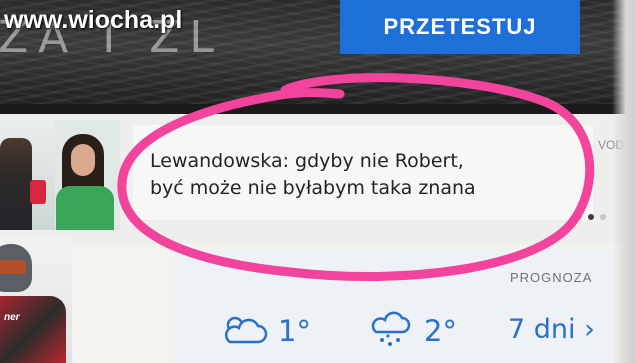 This screenshot has height=363, width=635. I want to click on weather-tomorrow-value: 2°, so click(440, 331).